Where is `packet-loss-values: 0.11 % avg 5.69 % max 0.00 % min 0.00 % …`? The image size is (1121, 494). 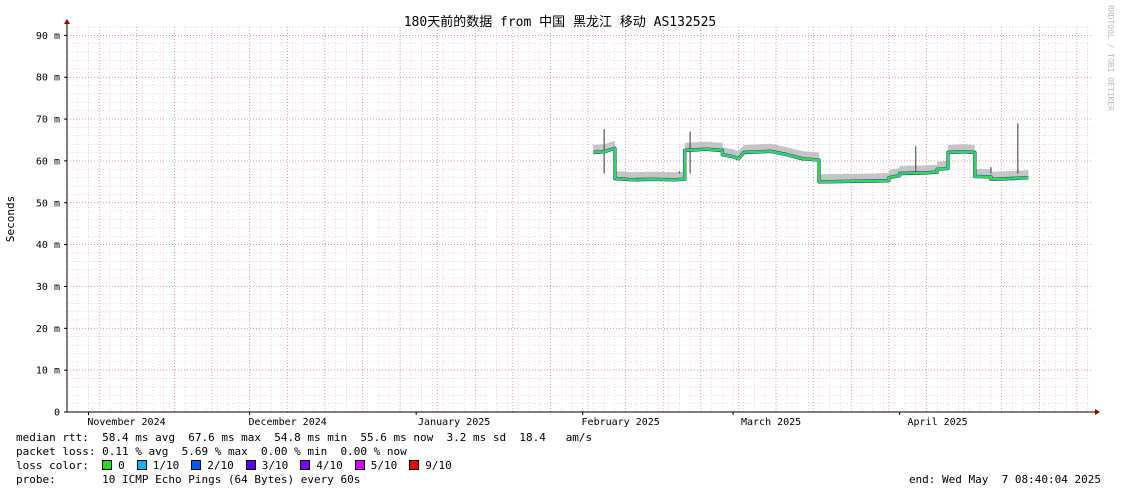 packet-loss-values: 0.11 % avg 5.69 % max 0.00 % min 0.00 % … is located at coordinates (254, 451).